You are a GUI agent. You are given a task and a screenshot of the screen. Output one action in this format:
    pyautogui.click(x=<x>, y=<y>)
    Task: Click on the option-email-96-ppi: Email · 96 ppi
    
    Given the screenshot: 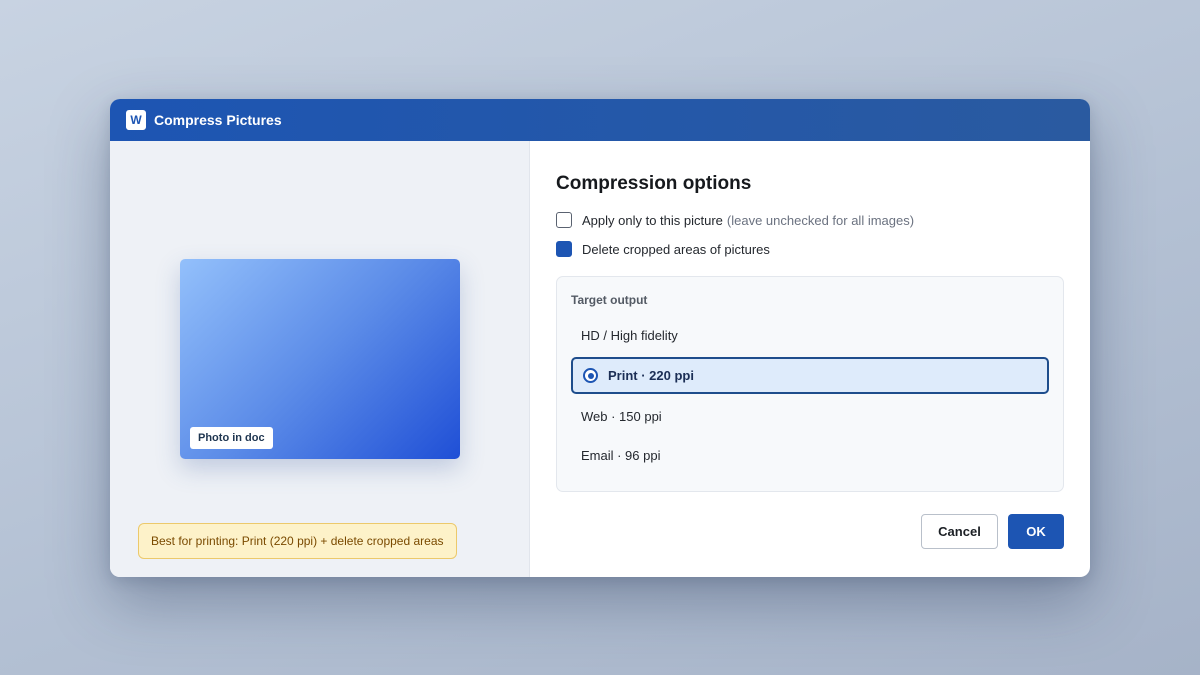 What is the action you would take?
    pyautogui.click(x=810, y=455)
    